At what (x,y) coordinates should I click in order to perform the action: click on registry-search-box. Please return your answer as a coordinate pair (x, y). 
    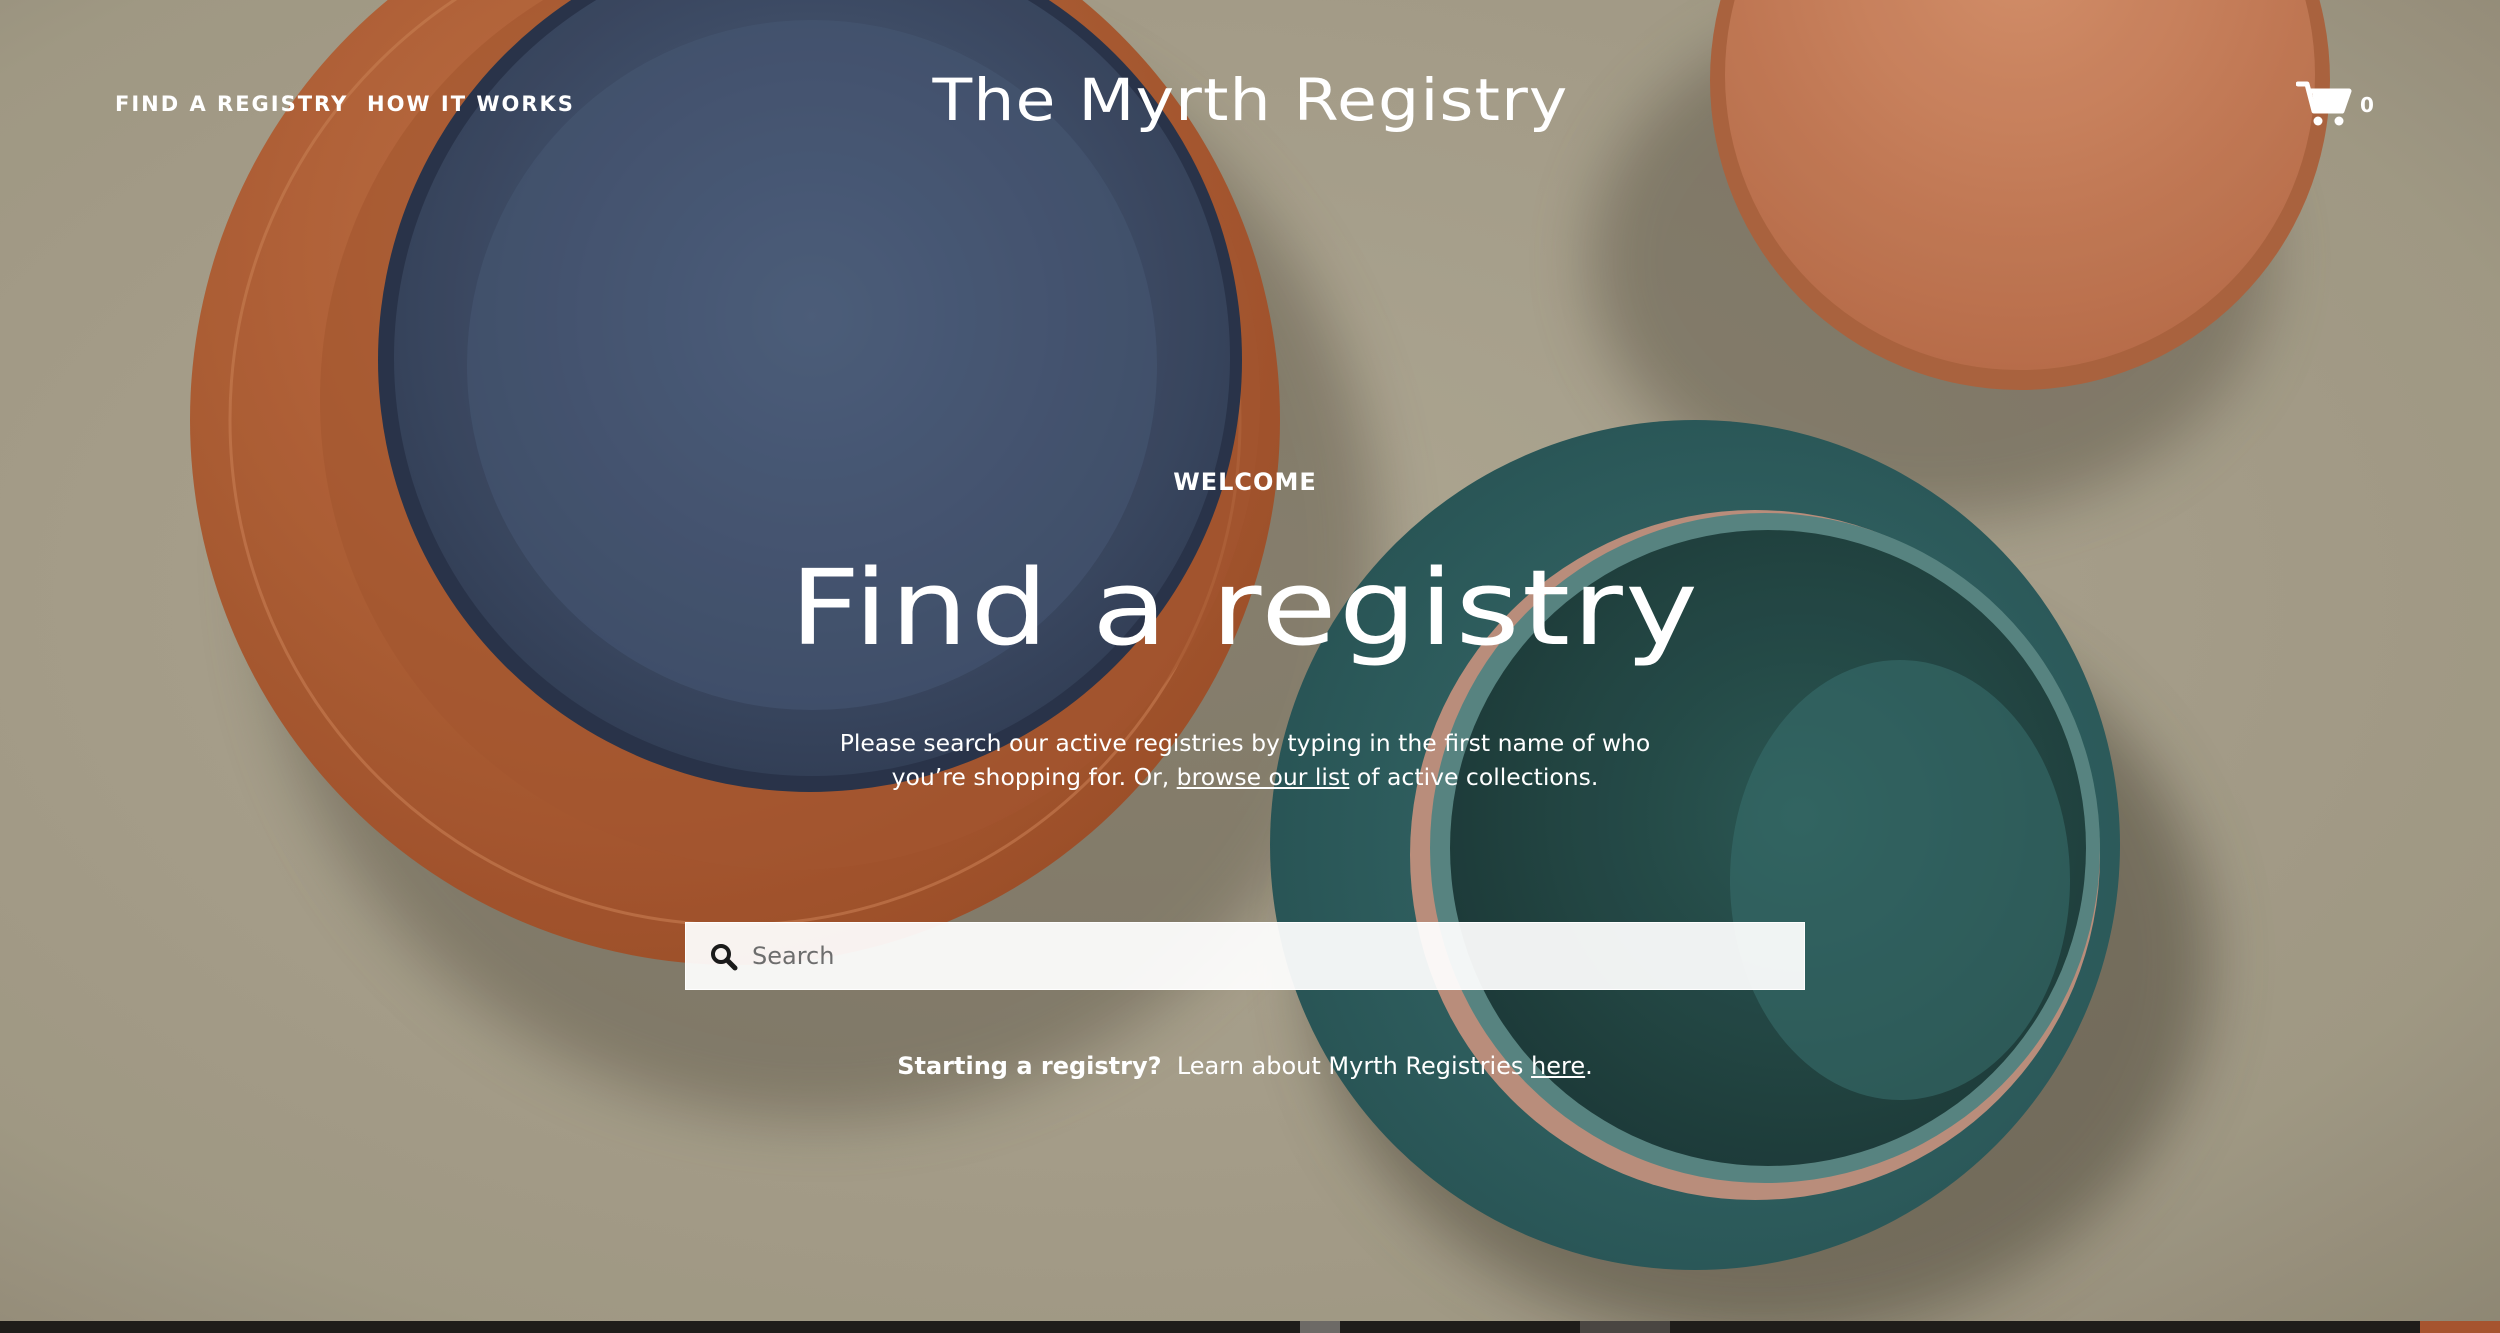
    Looking at the image, I should click on (1245, 956).